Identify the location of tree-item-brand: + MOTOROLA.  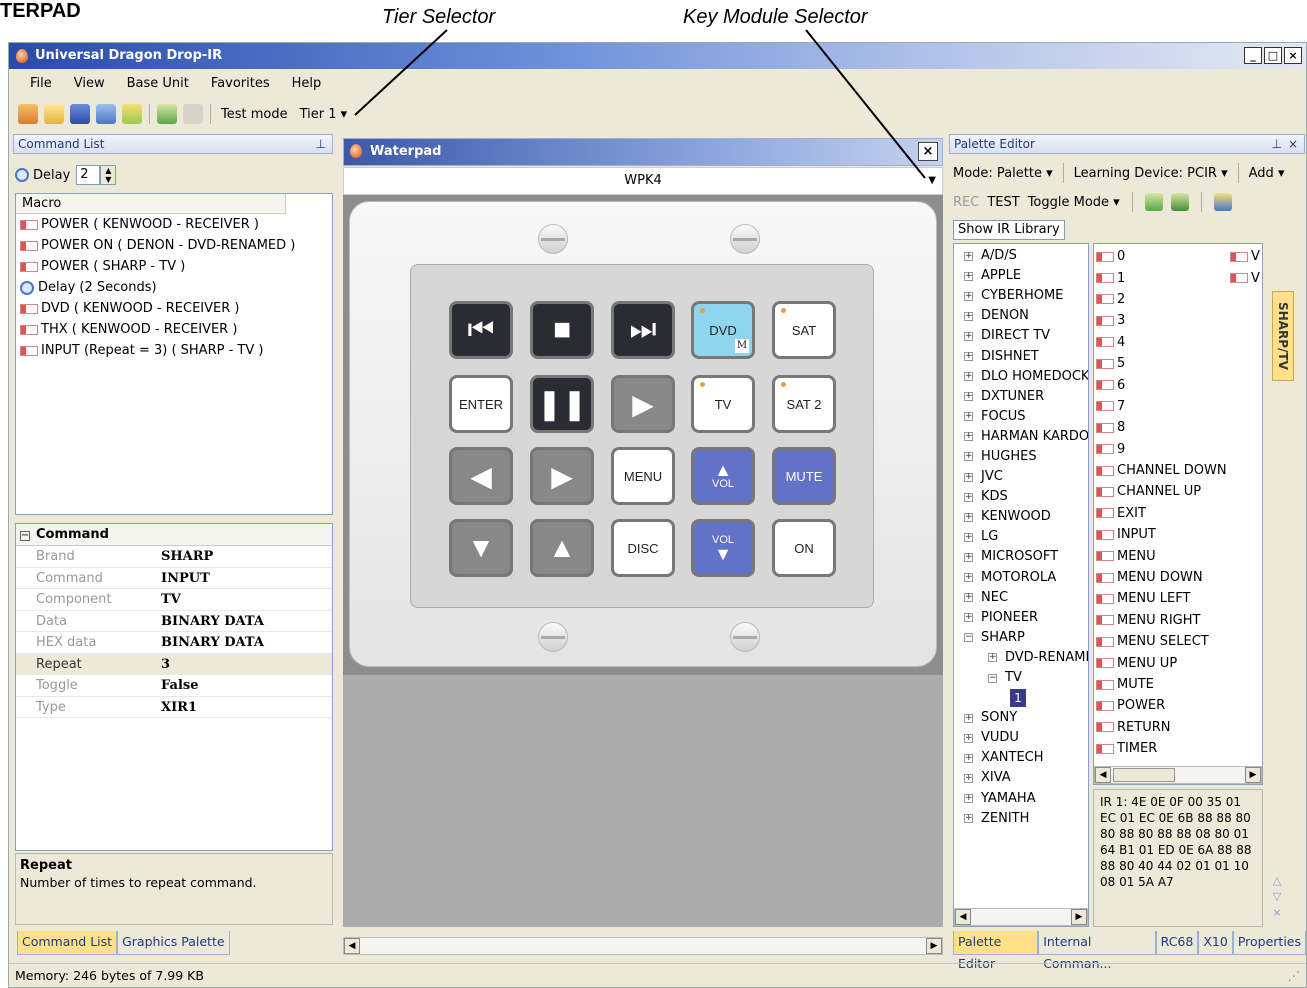
(1026, 578).